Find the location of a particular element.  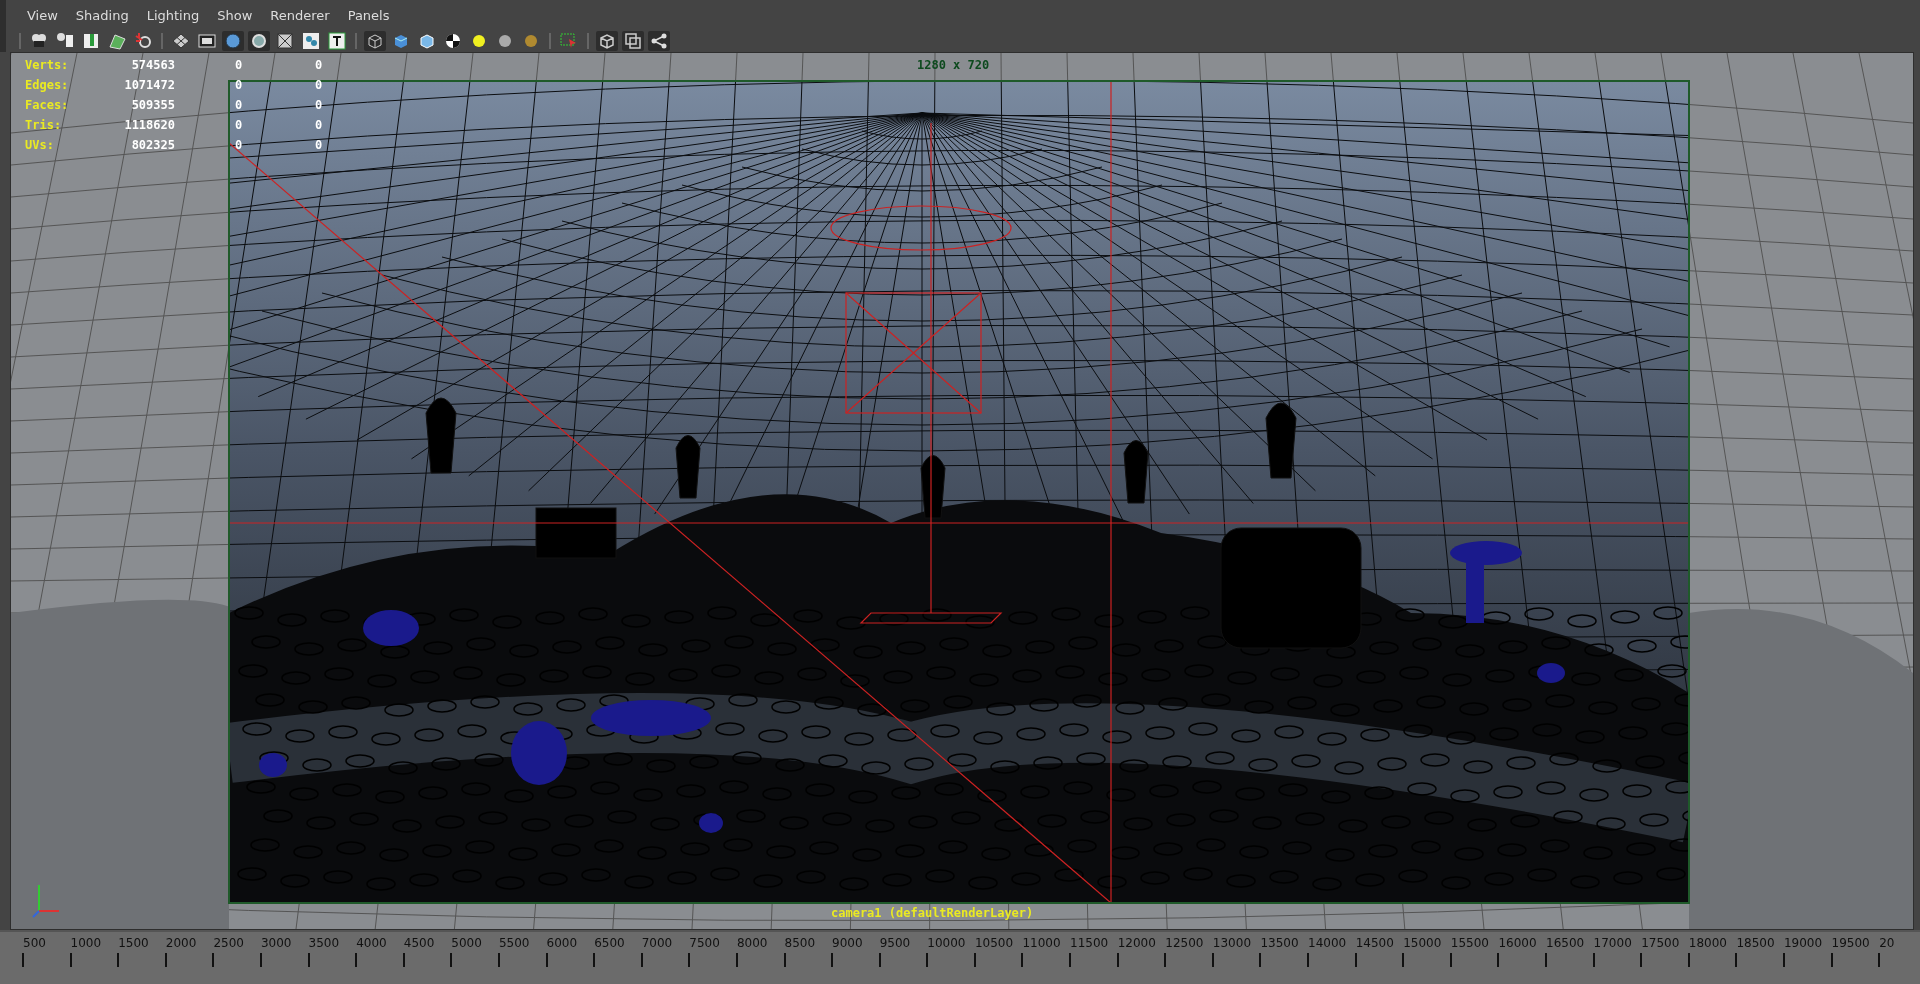

text-icon is located at coordinates (337, 41).